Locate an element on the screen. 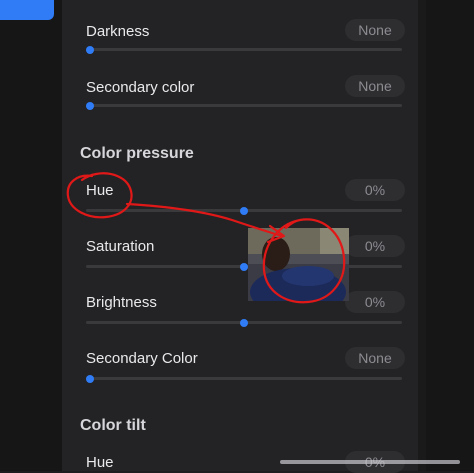 This screenshot has width=474, height=473. selected-tab-indicator is located at coordinates (27, 10).